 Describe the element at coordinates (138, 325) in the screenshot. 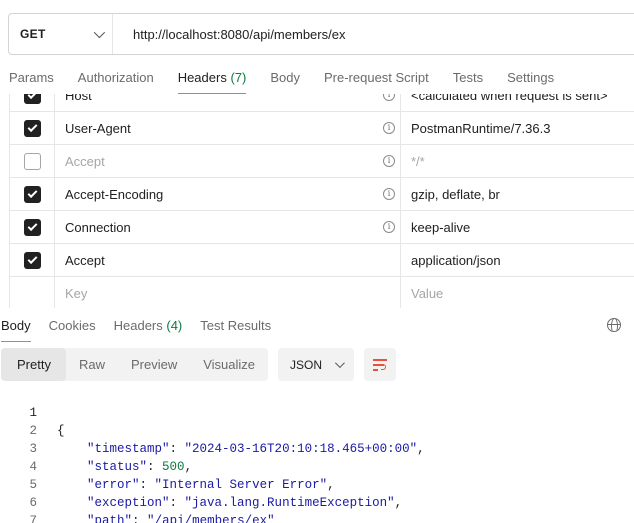

I see `tab-response-headers-label: Headers` at that location.